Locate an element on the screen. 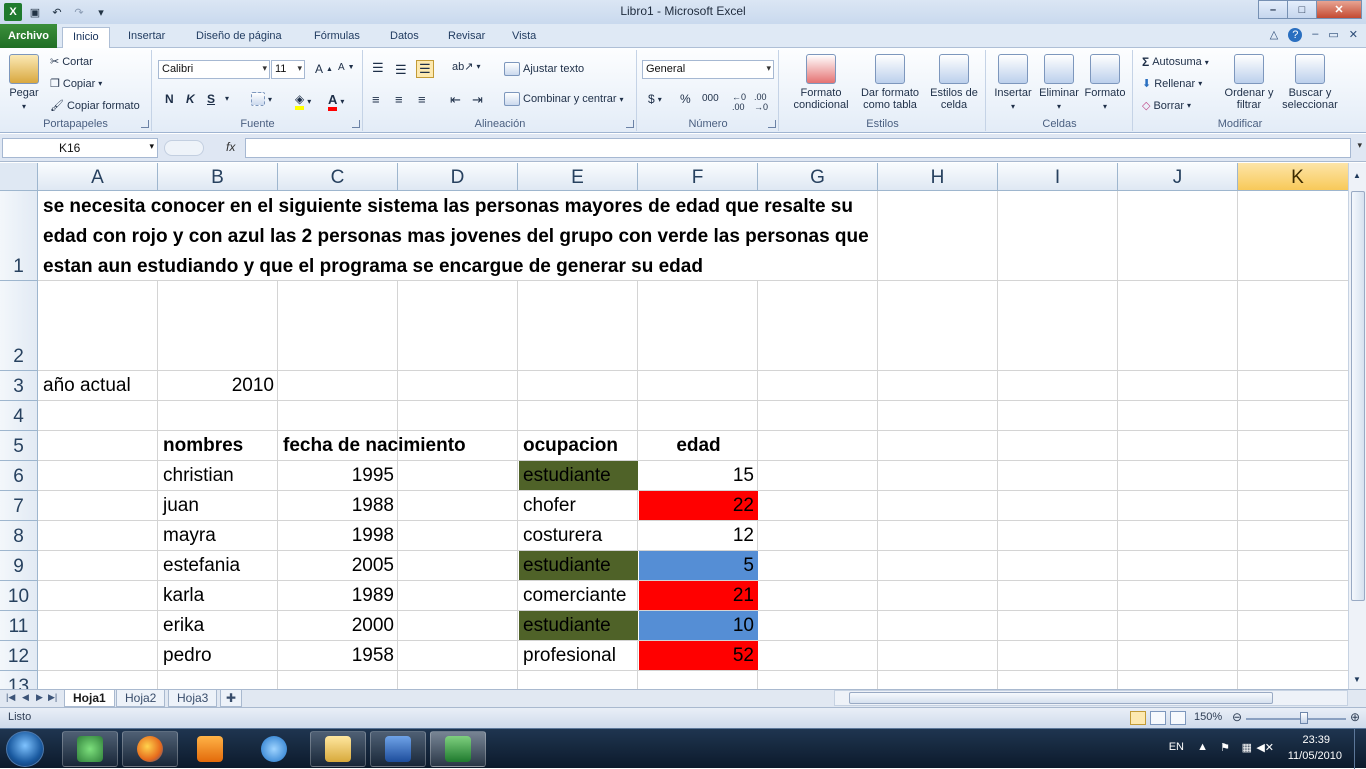 The image size is (1366, 769). header-nombres: nombres is located at coordinates (218, 445).